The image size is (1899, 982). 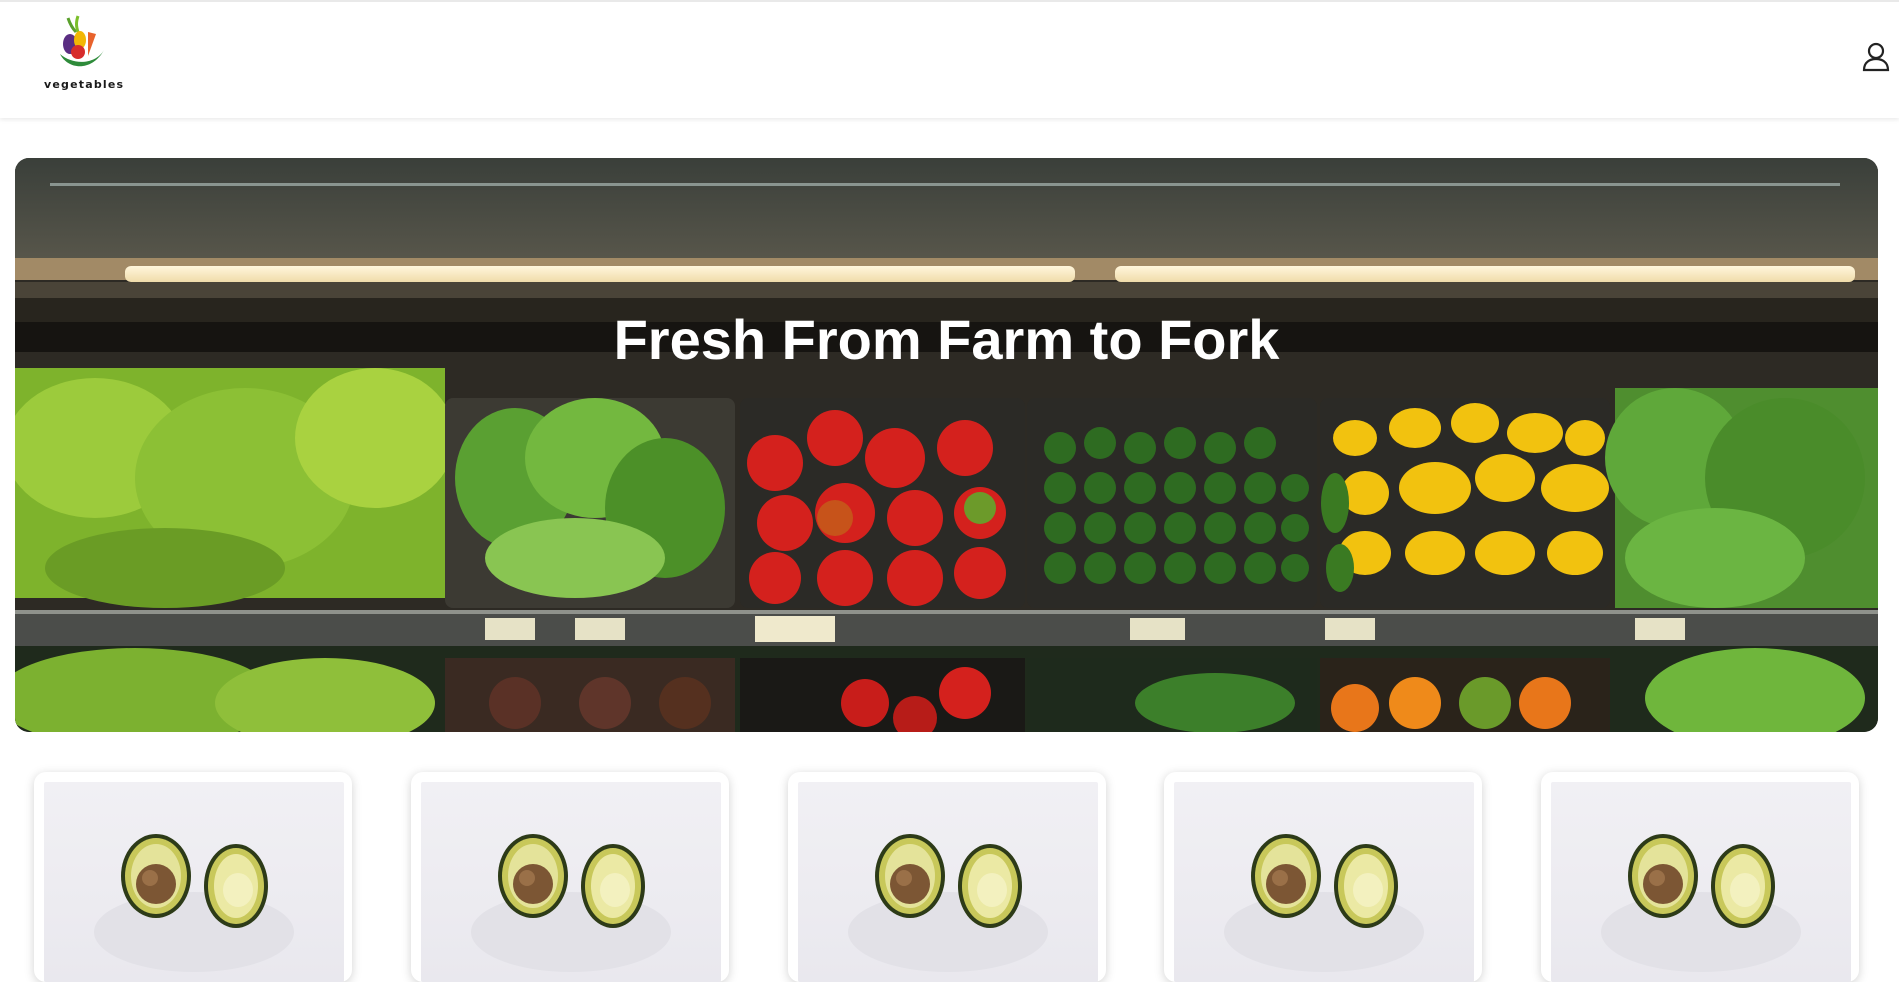 I want to click on logo-text: vegetables, so click(x=84, y=84).